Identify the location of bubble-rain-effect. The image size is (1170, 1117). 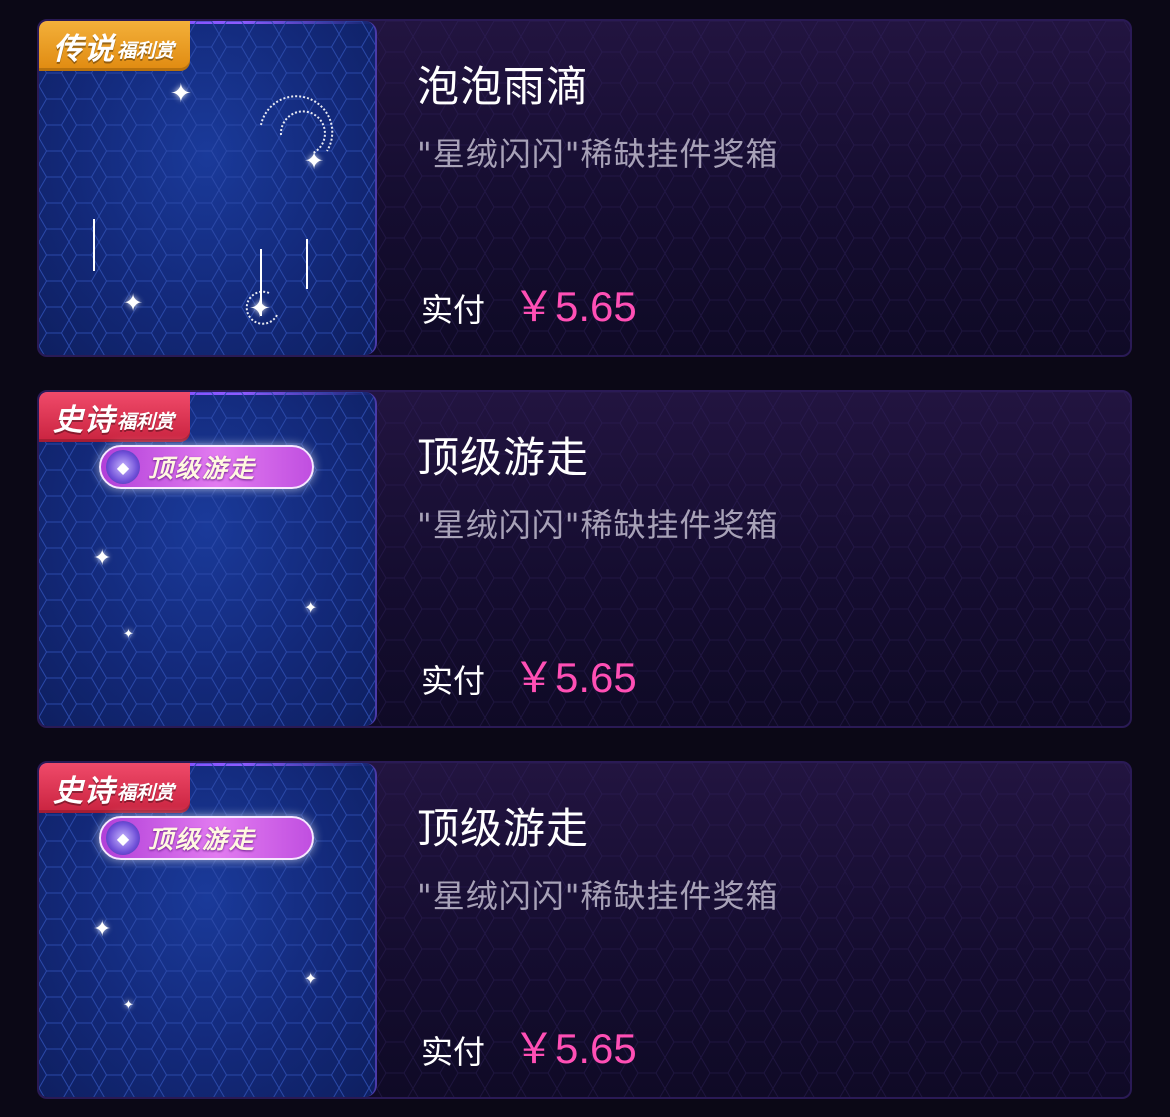
(213, 210).